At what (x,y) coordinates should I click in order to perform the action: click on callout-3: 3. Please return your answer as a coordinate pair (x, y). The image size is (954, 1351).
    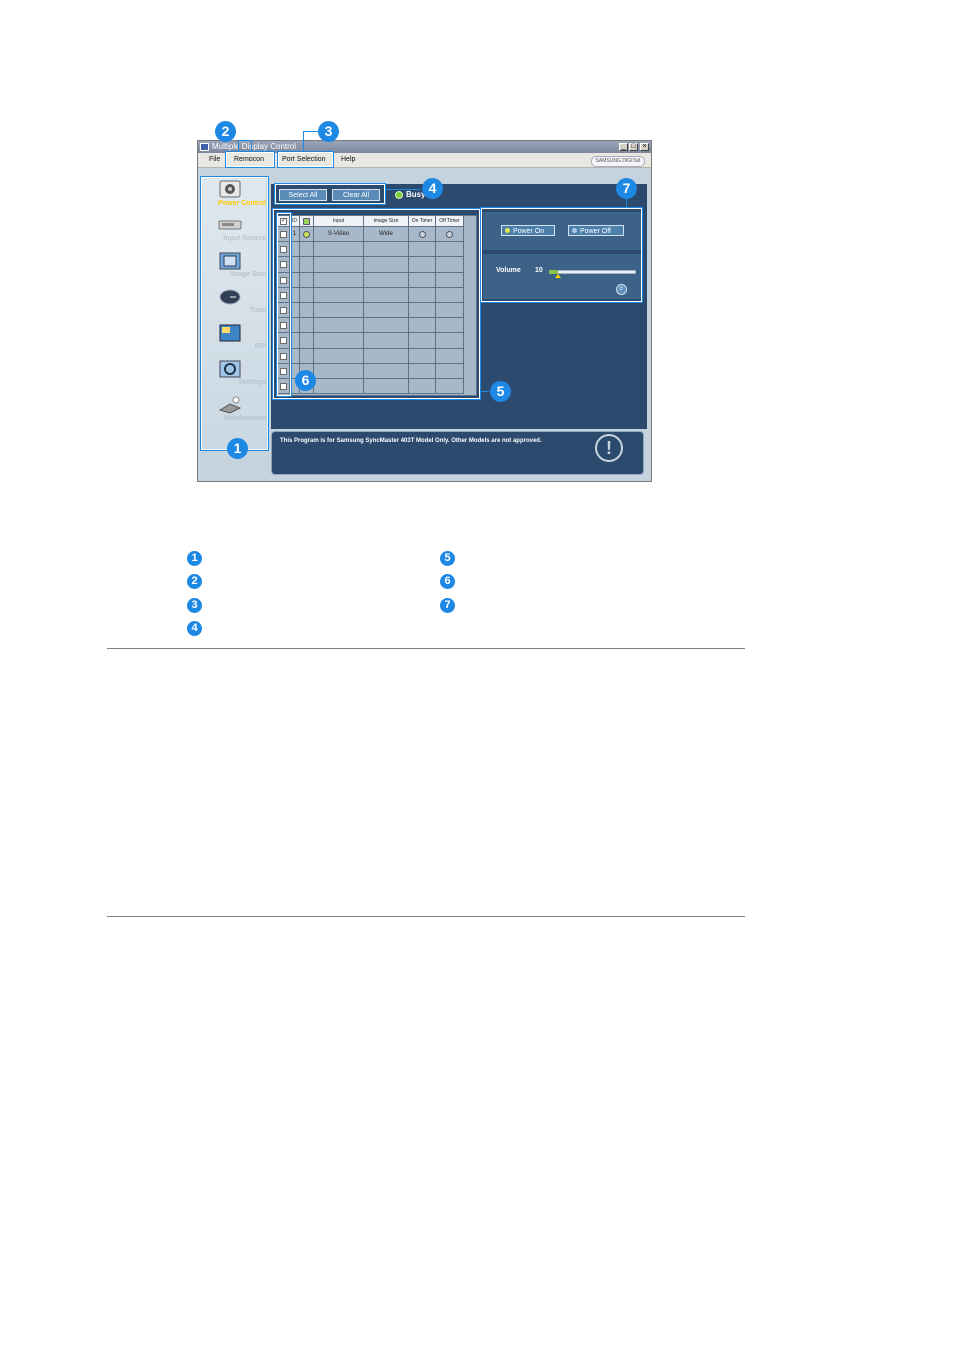
    Looking at the image, I should click on (328, 131).